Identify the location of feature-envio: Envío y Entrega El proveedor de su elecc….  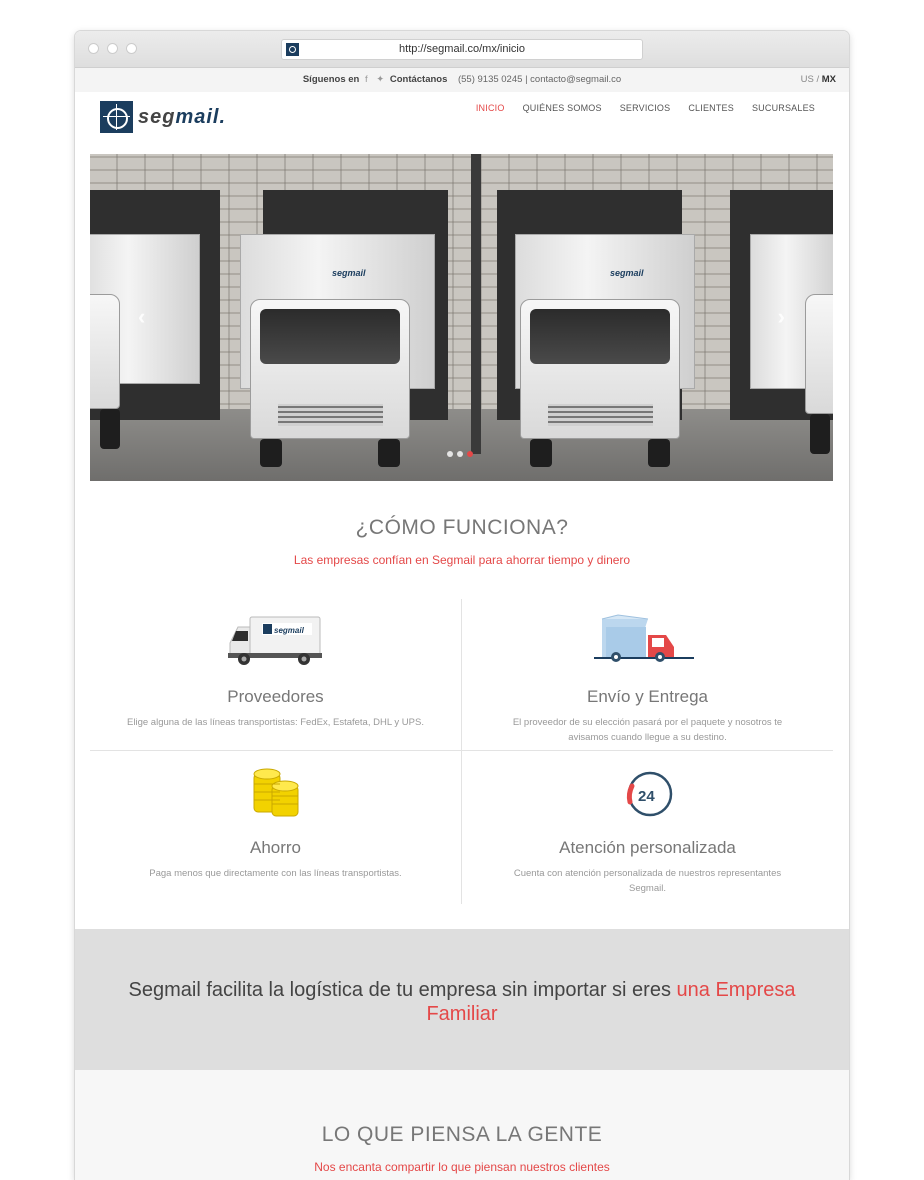
(647, 679).